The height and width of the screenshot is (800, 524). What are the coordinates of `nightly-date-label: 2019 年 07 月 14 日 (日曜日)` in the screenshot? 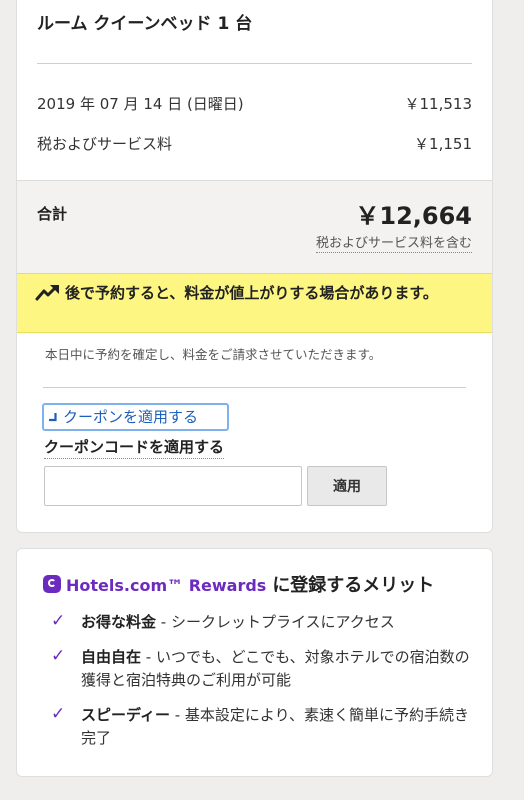 It's located at (140, 104).